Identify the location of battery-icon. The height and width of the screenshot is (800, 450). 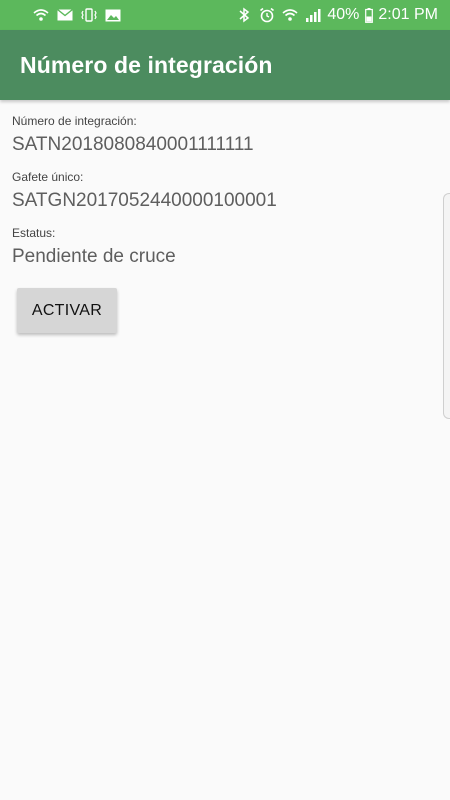
(368, 15).